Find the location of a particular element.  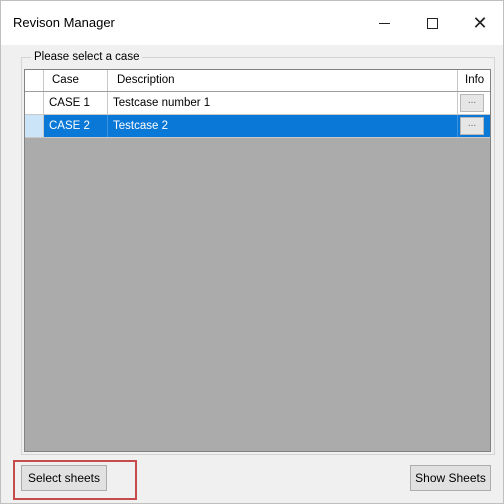

column-header-info: Info is located at coordinates (474, 80).